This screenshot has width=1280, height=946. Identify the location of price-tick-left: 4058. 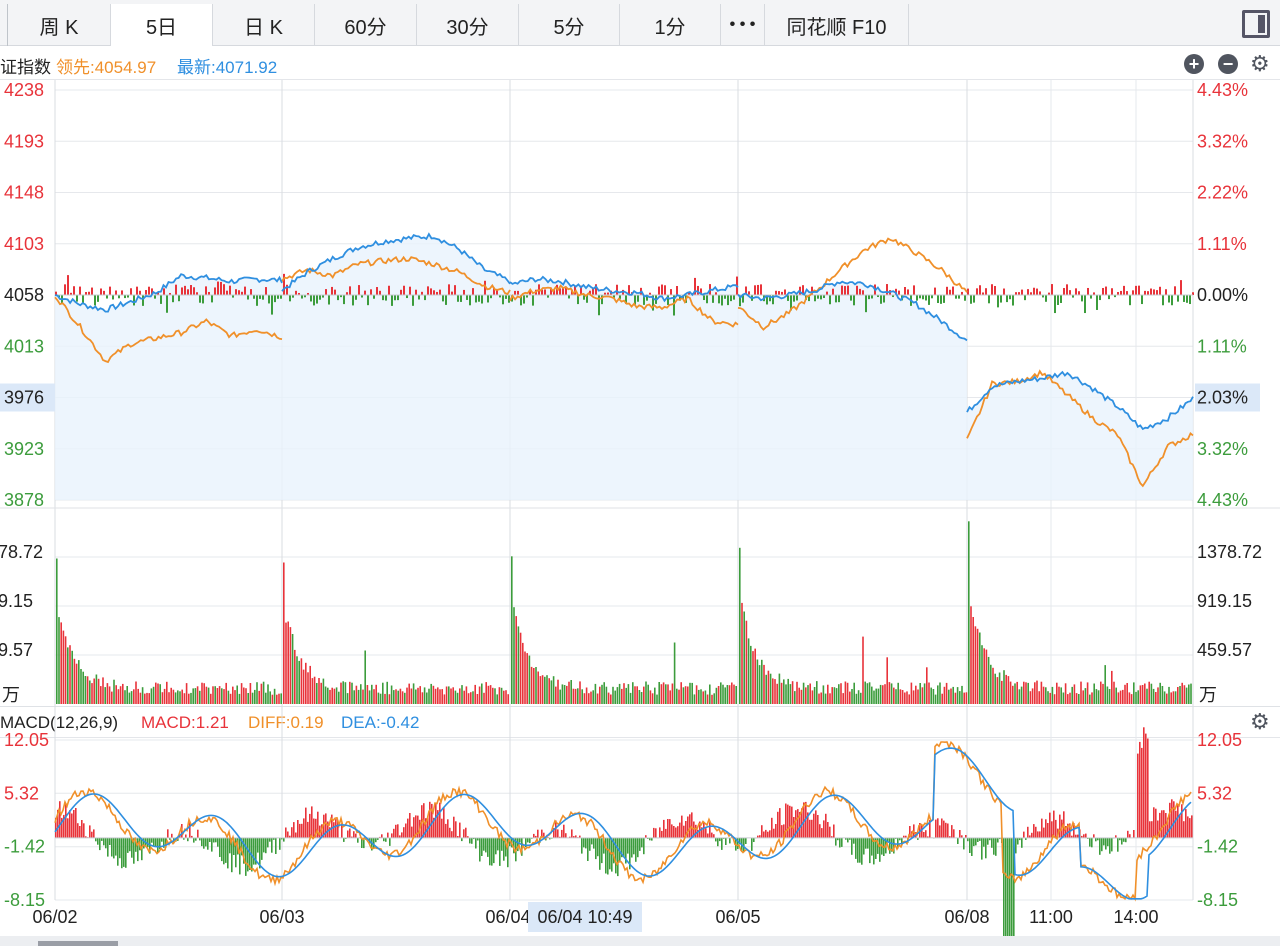
(24, 295).